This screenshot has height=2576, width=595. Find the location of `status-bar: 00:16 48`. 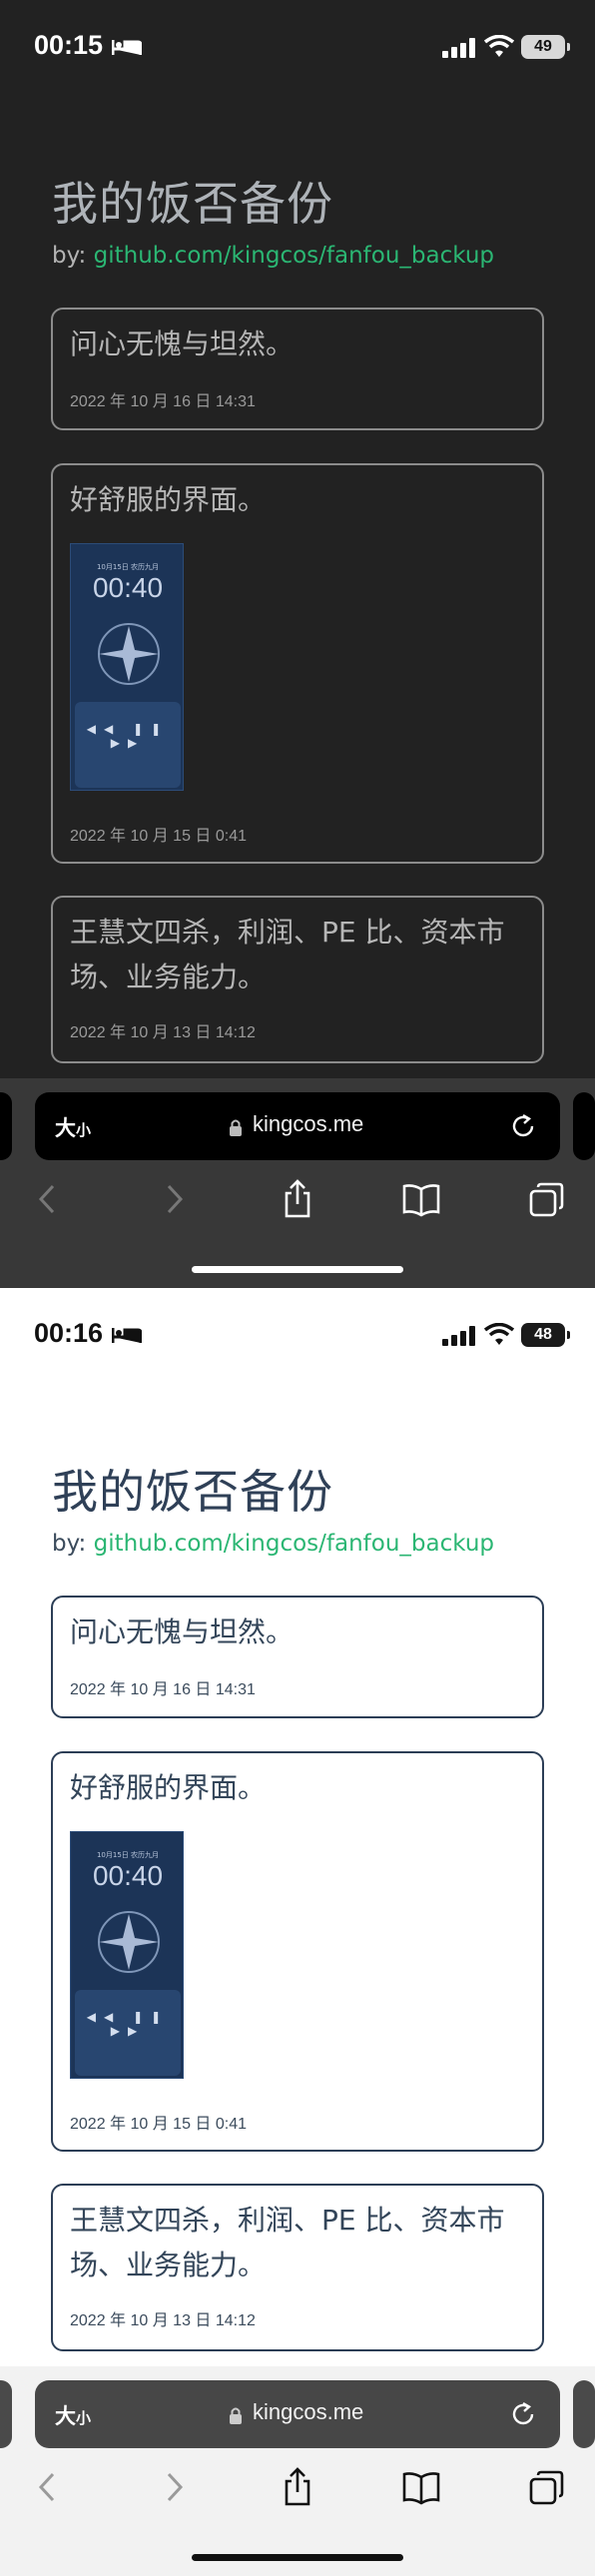

status-bar: 00:16 48 is located at coordinates (297, 1336).